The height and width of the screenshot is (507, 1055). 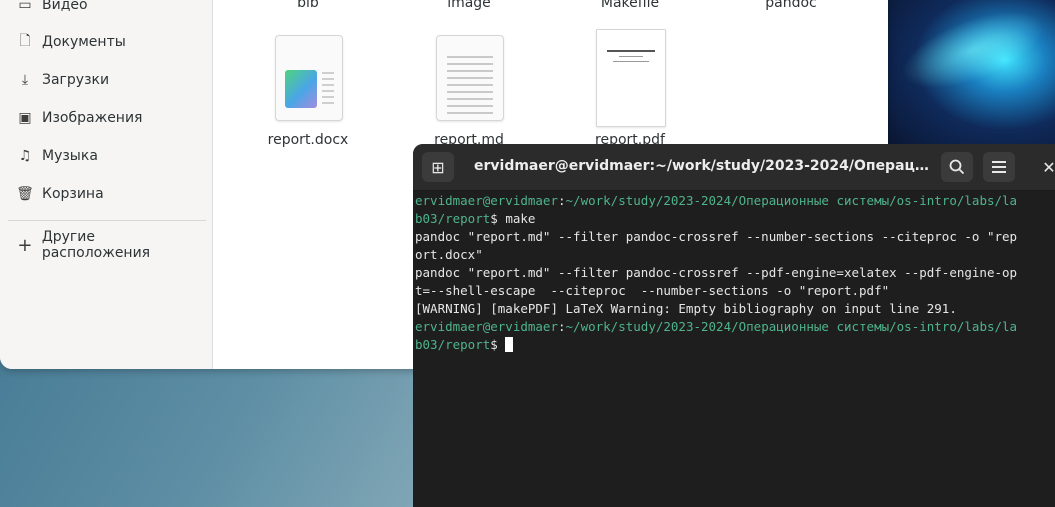 I want to click on file-label-makefile: Makefile, so click(x=630, y=5).